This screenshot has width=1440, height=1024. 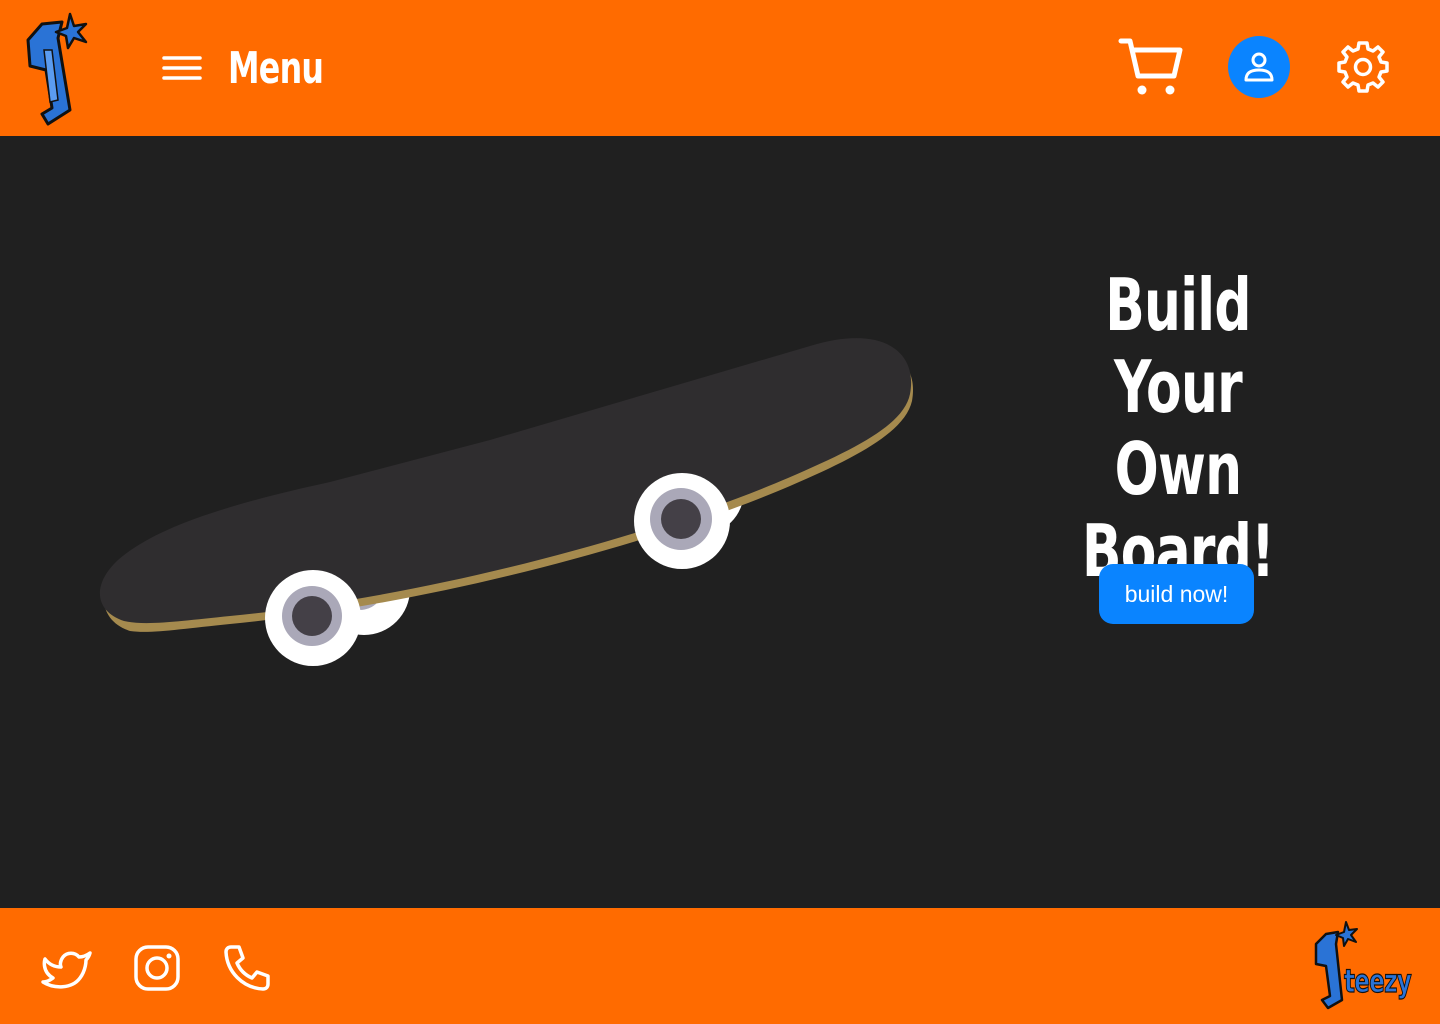 What do you see at coordinates (247, 968) in the screenshot?
I see `phone-icon` at bounding box center [247, 968].